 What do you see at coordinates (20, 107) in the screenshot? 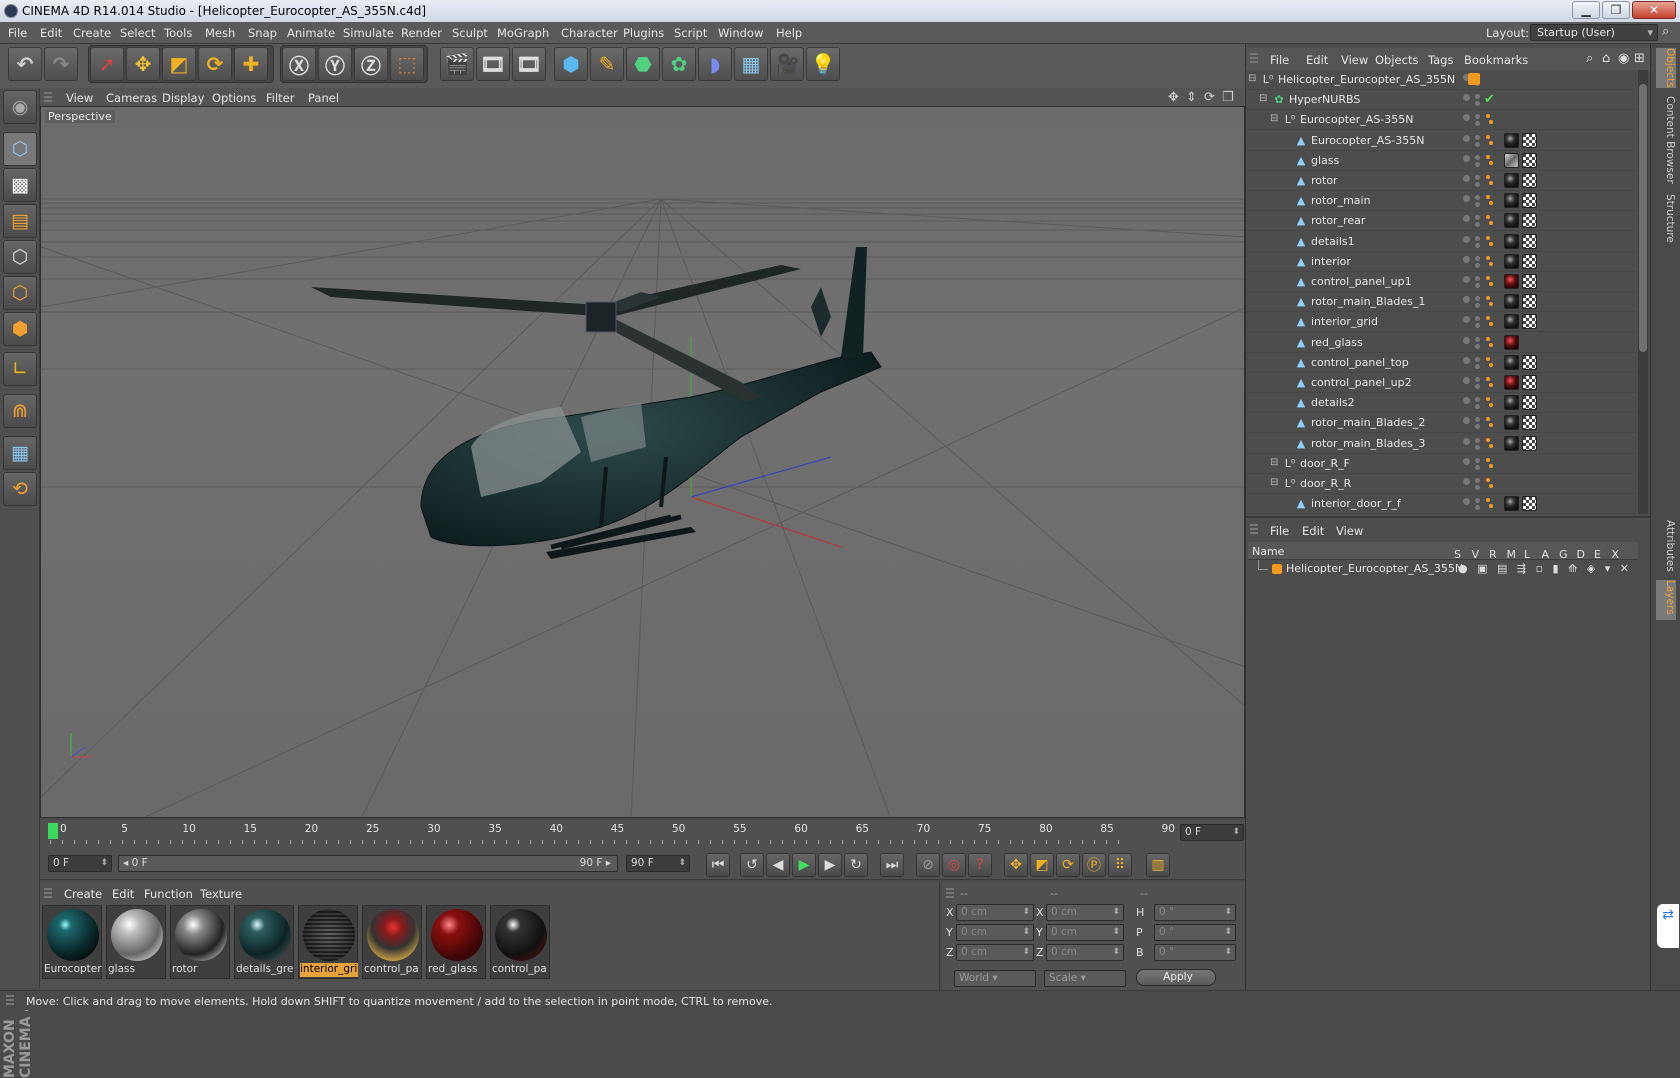
I see `make-editable-button: ◉` at bounding box center [20, 107].